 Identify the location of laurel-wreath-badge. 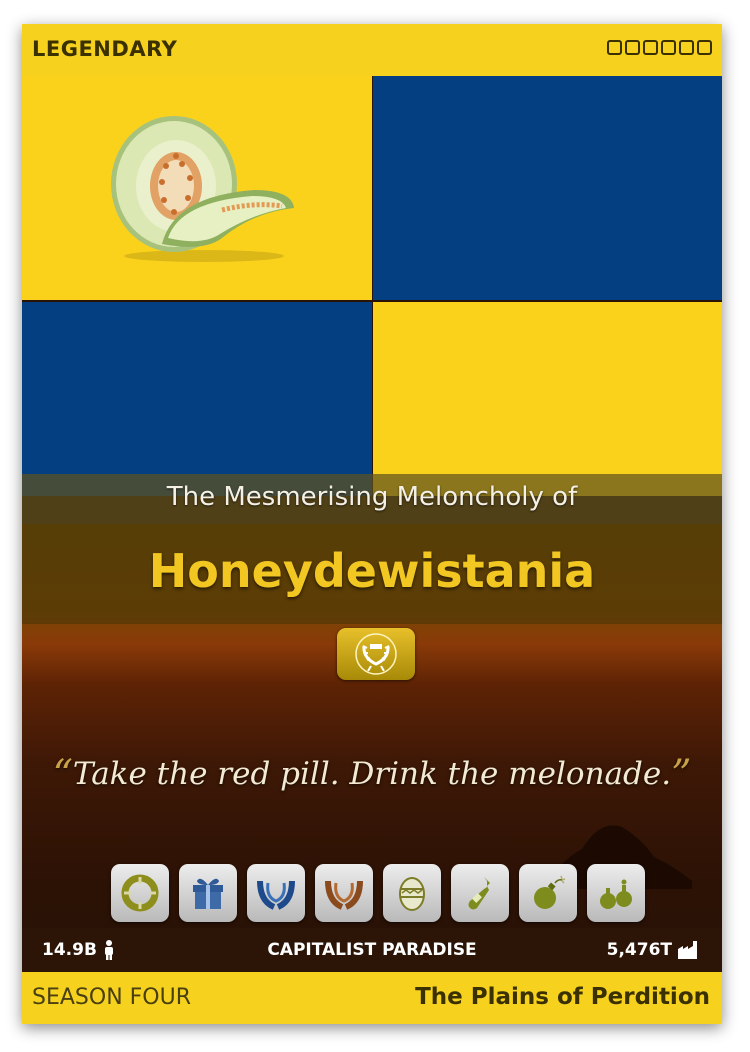
(376, 654).